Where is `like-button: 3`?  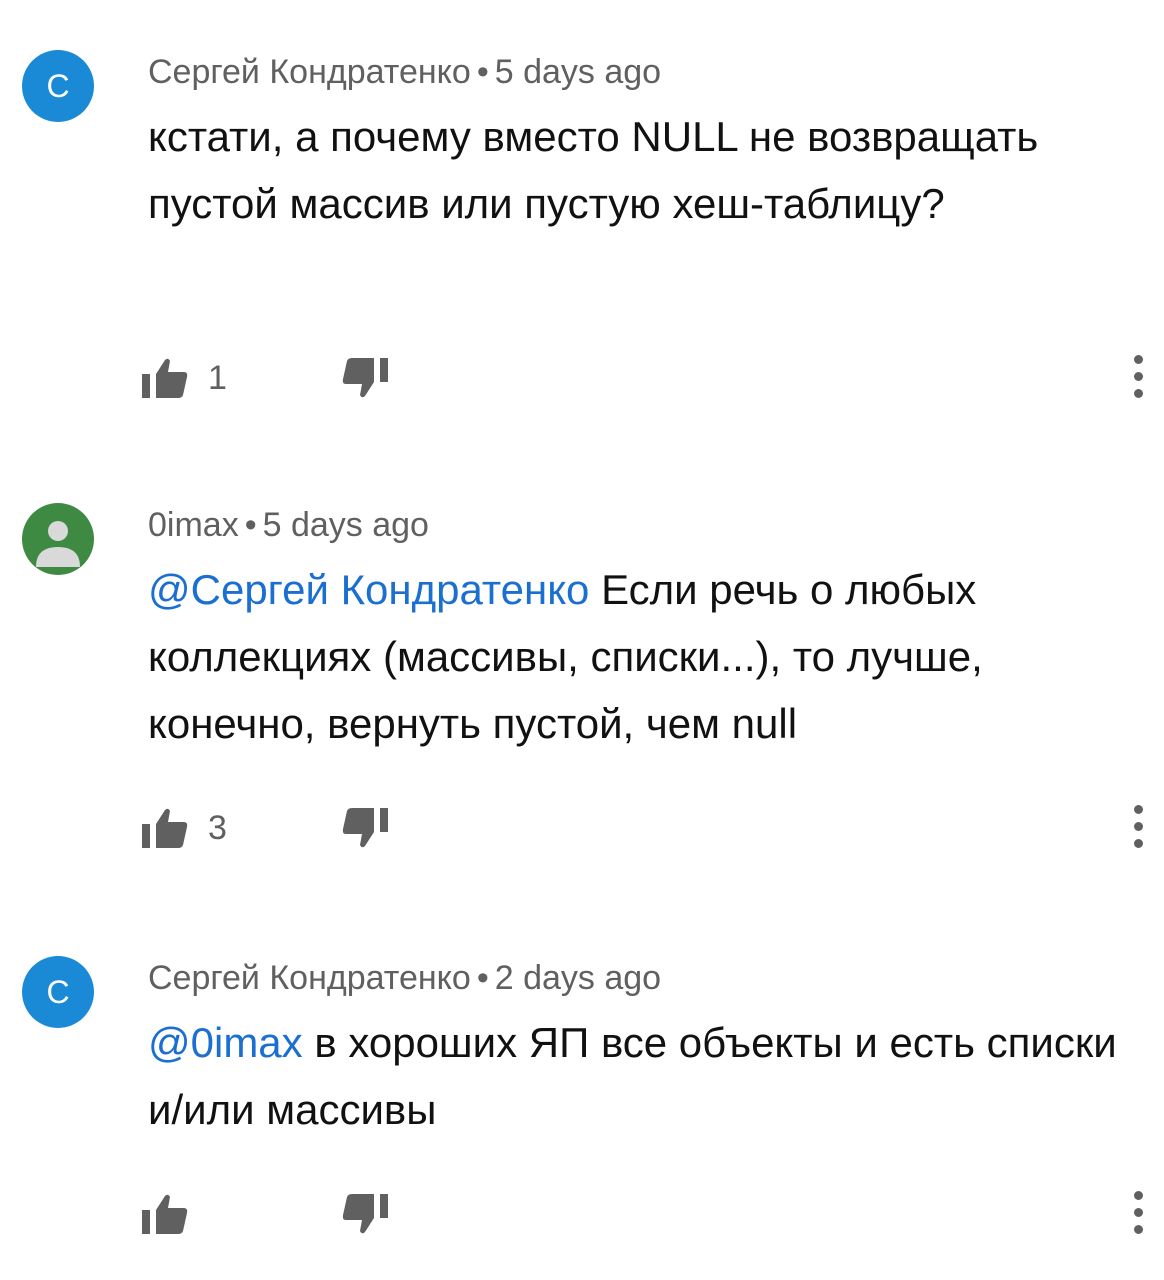 like-button: 3 is located at coordinates (183, 828).